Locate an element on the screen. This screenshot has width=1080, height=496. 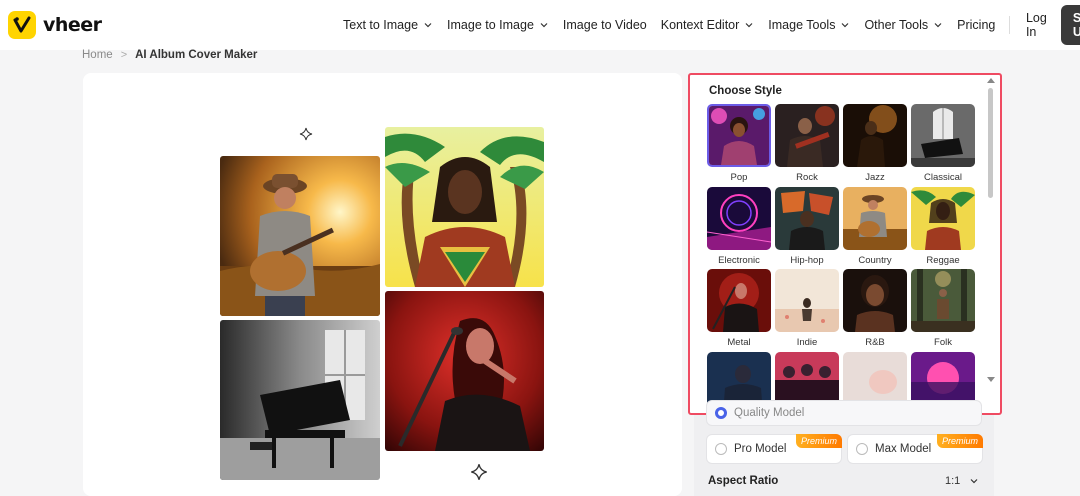
style-option-hip-hop: Hip-hop is located at coordinates (807, 226).